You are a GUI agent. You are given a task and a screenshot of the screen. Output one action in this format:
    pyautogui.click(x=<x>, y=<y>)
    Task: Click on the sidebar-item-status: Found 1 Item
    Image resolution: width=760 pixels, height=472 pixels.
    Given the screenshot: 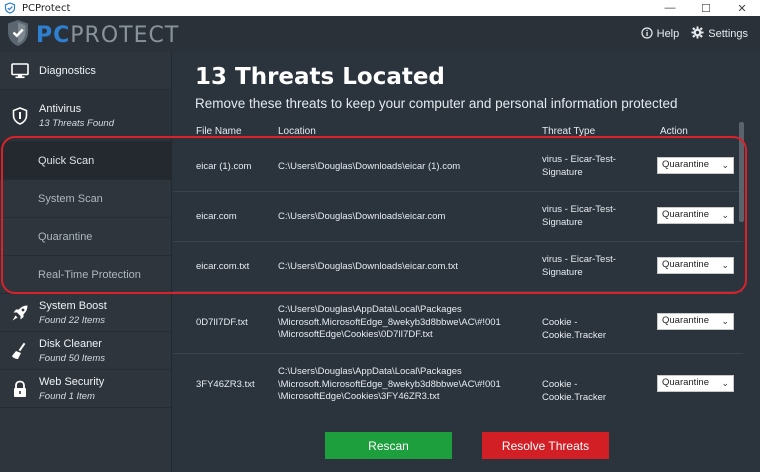 What is the action you would take?
    pyautogui.click(x=67, y=396)
    